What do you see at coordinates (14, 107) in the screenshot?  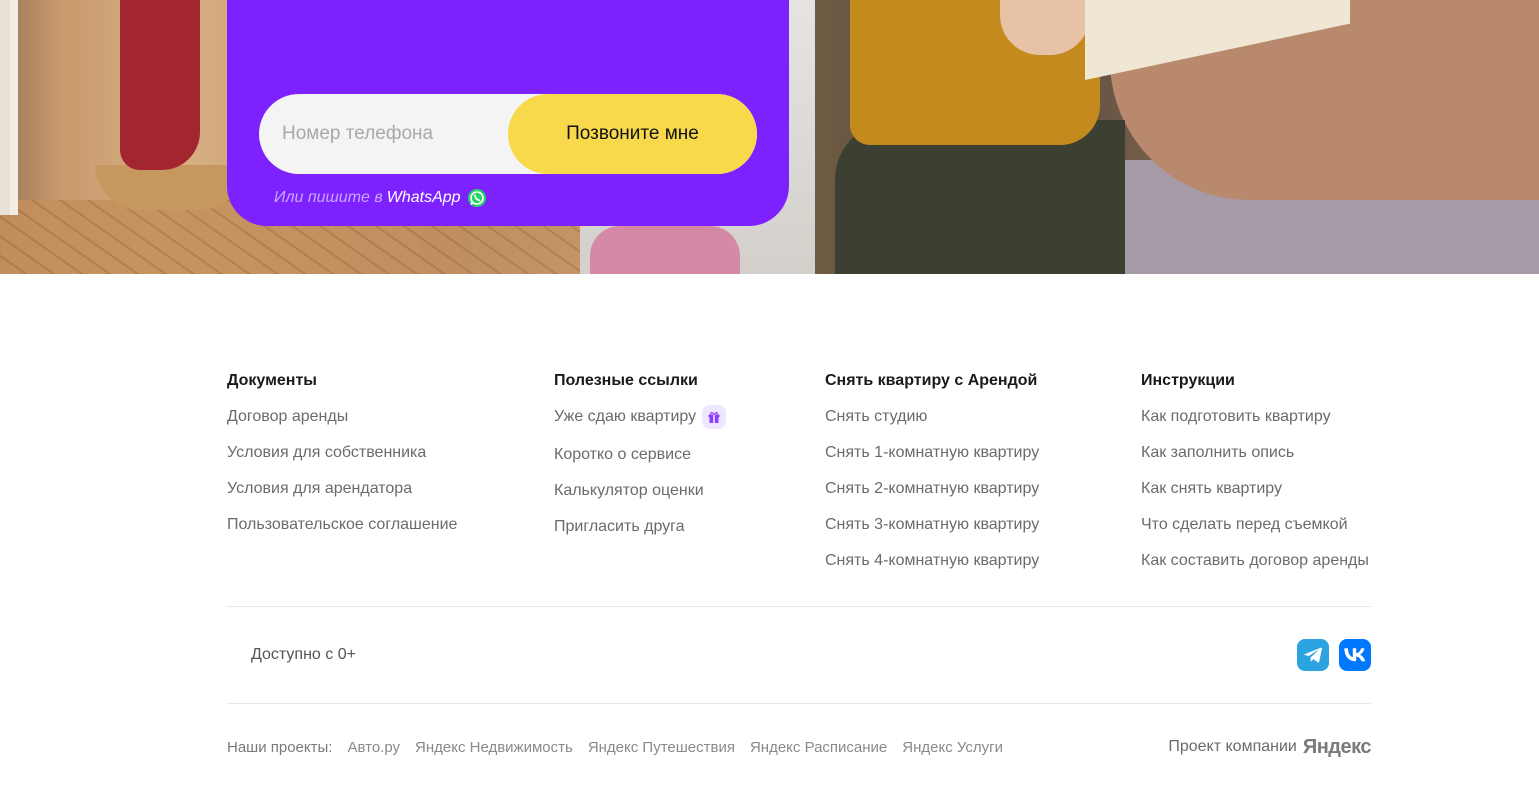 I see `hero-photo-doorframe` at bounding box center [14, 107].